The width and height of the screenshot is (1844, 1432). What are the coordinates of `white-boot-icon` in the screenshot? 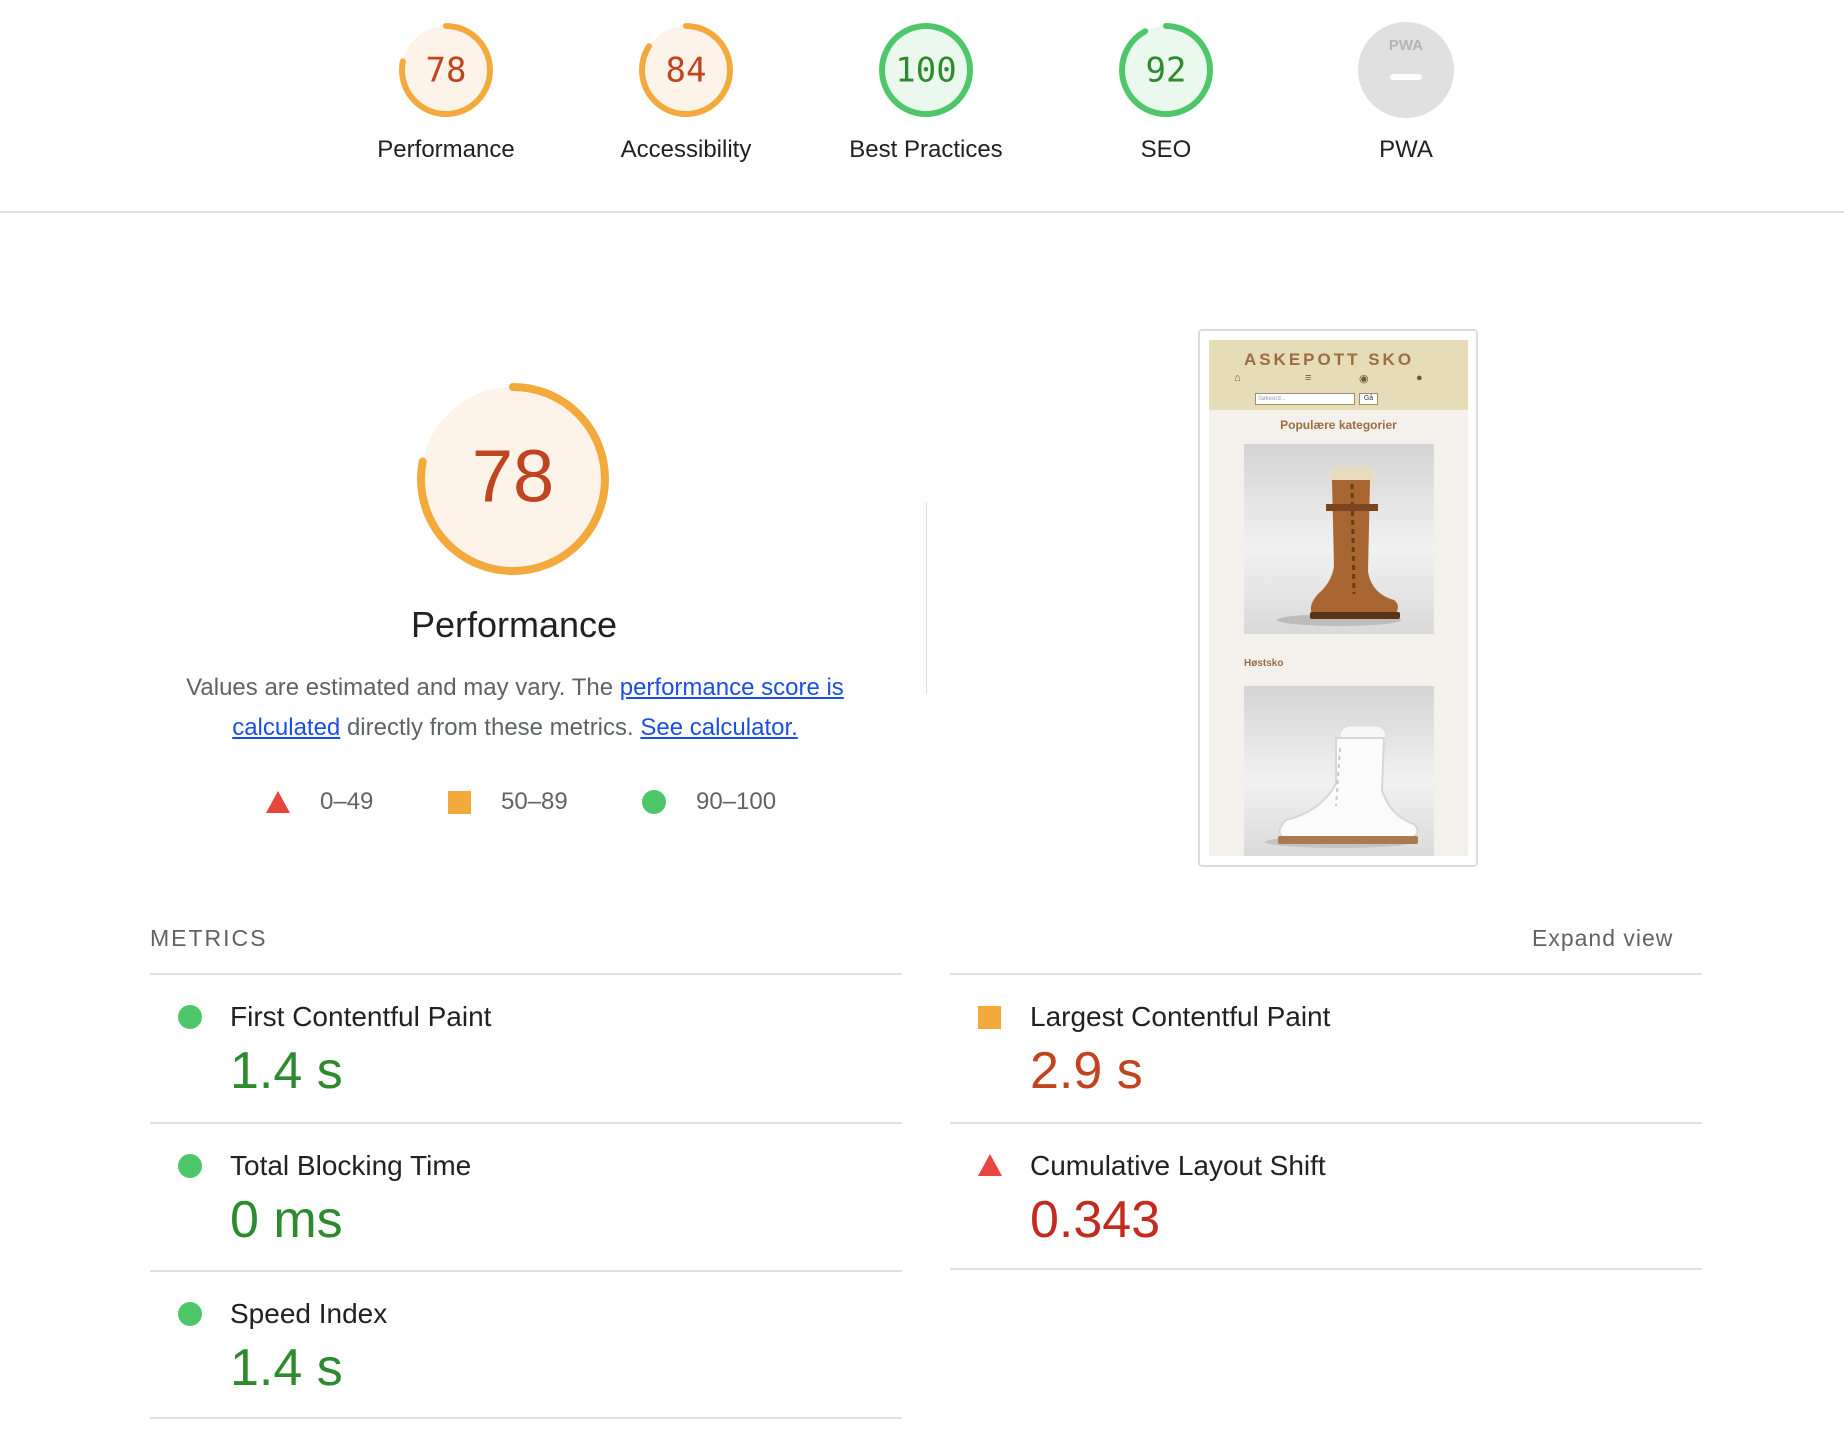 It's located at (1342, 786).